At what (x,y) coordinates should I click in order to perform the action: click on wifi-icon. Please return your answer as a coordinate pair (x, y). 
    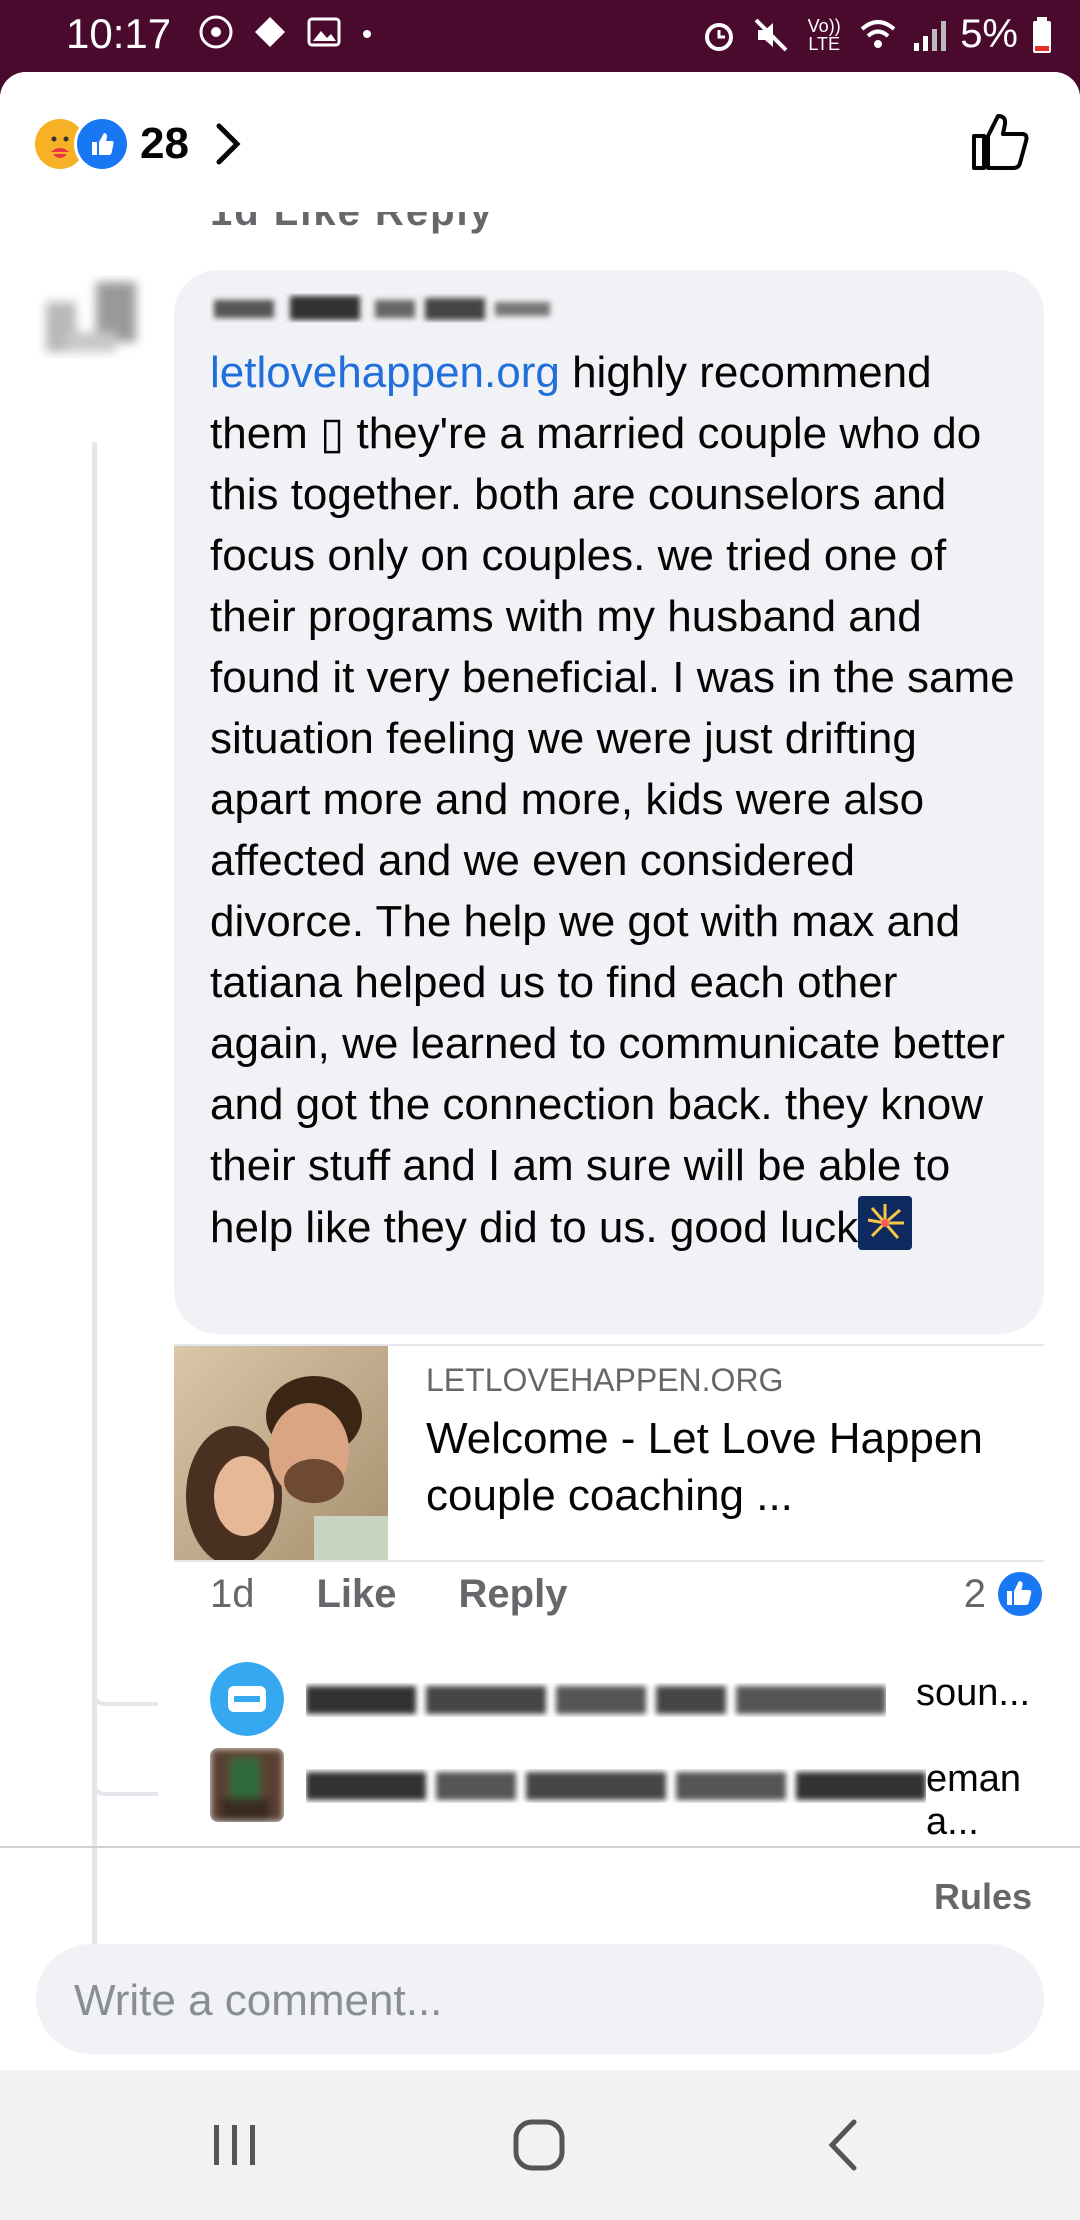
    Looking at the image, I should click on (878, 33).